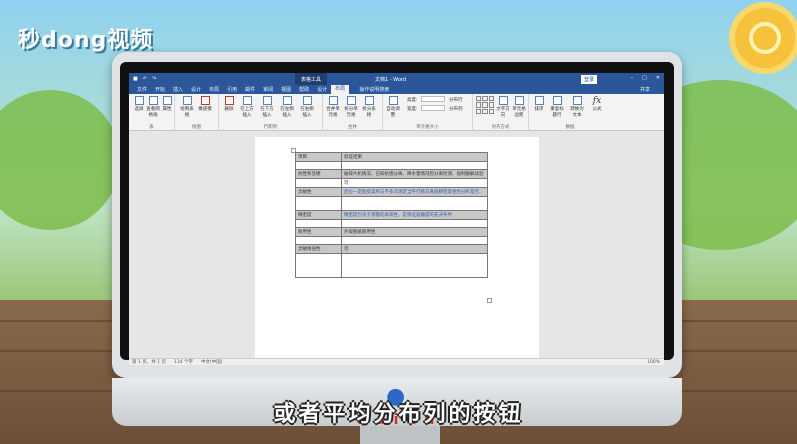 Image resolution: width=797 pixels, height=444 pixels. Describe the element at coordinates (322, 89) in the screenshot. I see `tab-table-design: 设计` at that location.